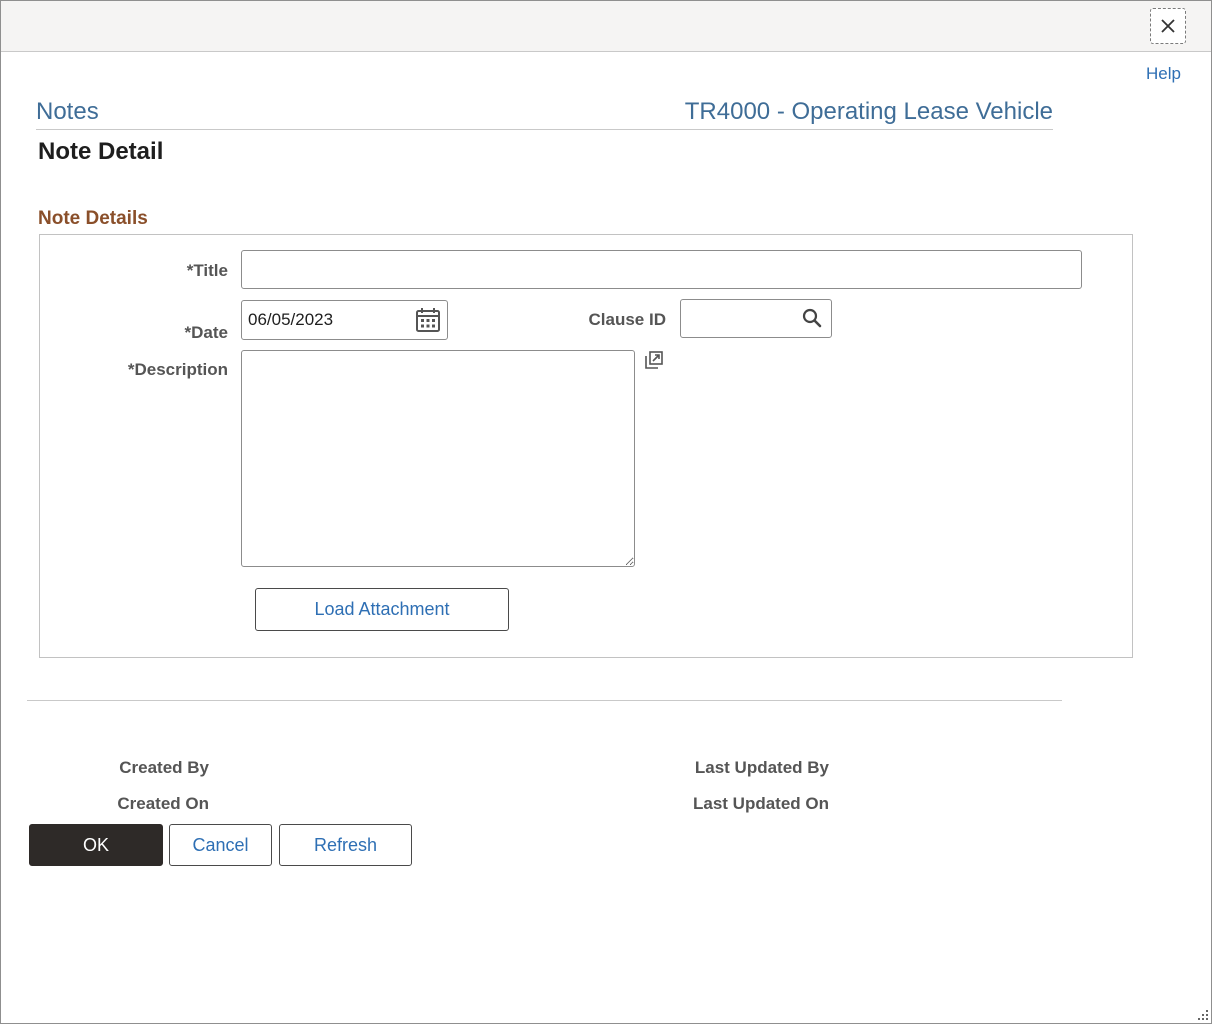  Describe the element at coordinates (164, 767) in the screenshot. I see `created-by-label: Created By` at that location.